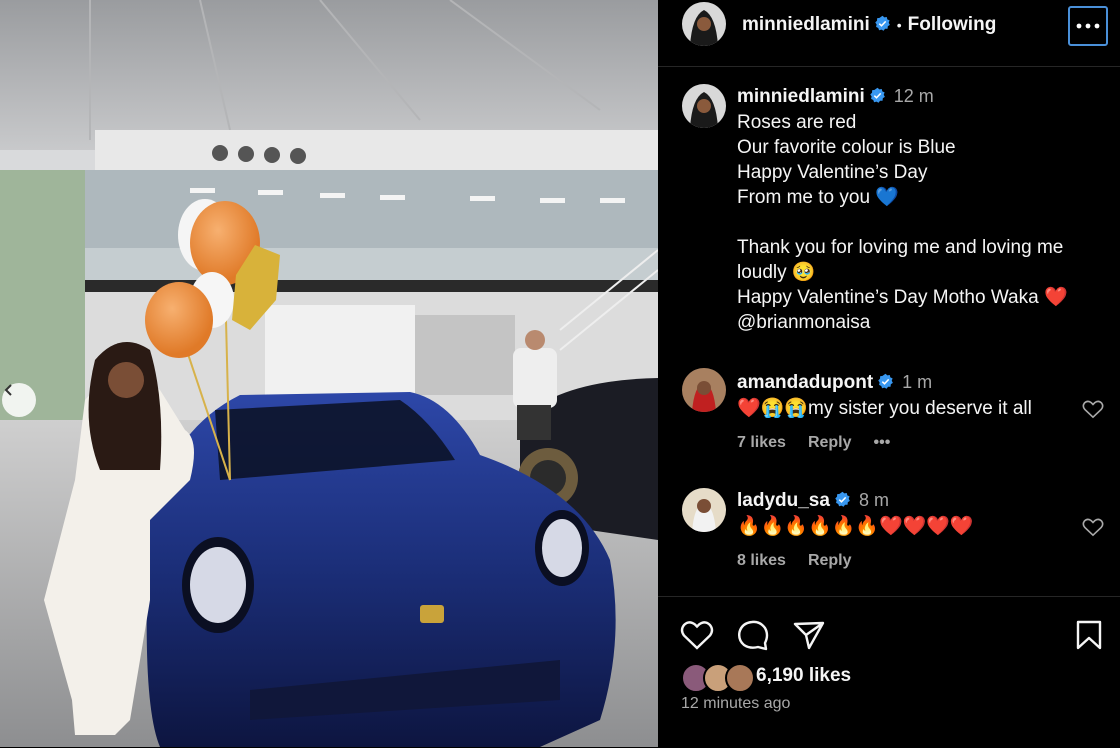 This screenshot has width=1120, height=748. I want to click on comment-likes-count: 7 likes, so click(761, 442).